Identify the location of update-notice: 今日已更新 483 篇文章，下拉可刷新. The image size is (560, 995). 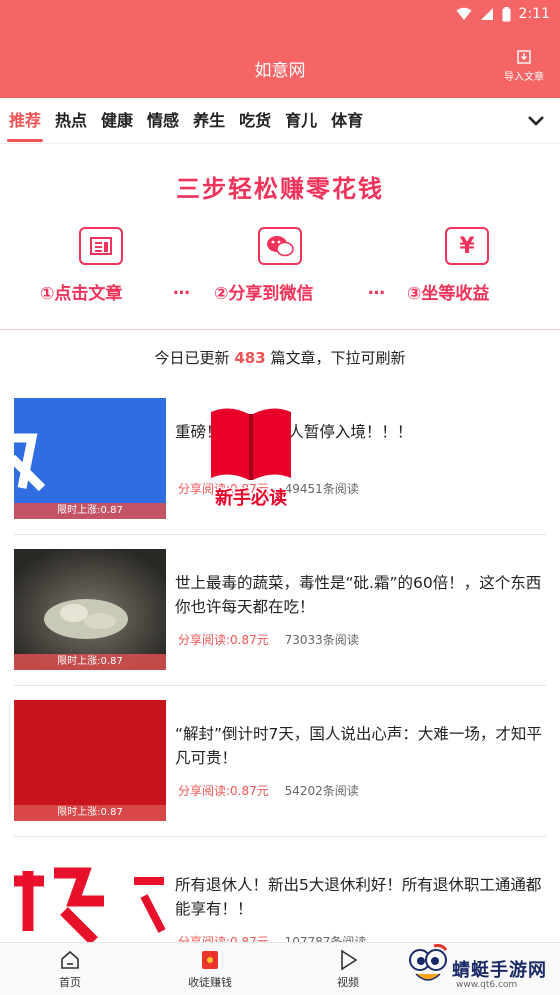
(280, 357).